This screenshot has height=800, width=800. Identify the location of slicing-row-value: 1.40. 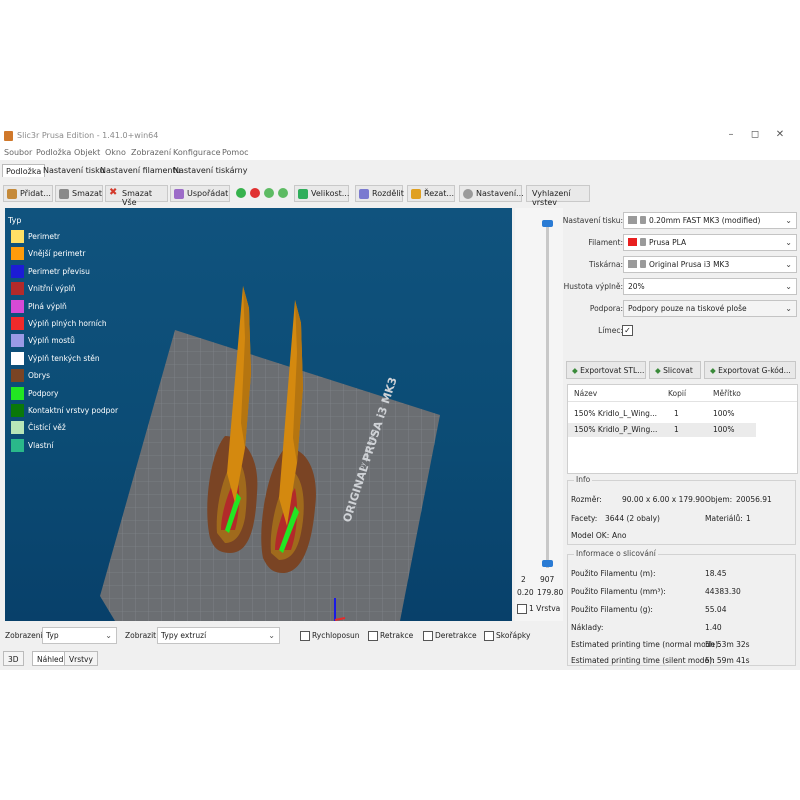
(713, 627).